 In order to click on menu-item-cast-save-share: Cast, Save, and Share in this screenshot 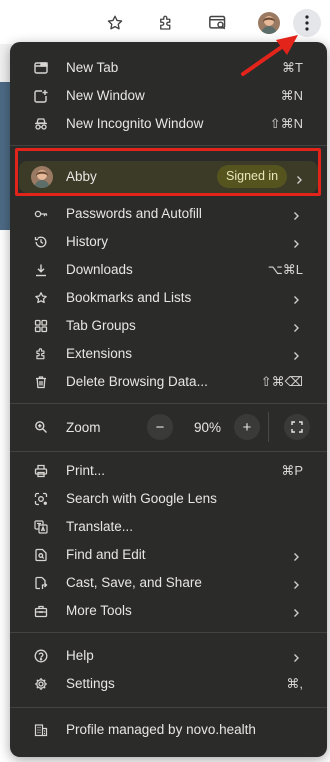, I will do `click(168, 583)`.